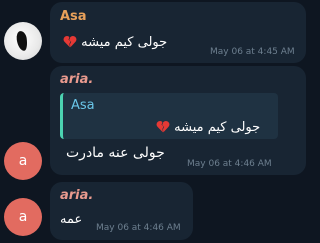  Describe the element at coordinates (124, 42) in the screenshot. I see `message-body: جولی کیم میشه` at that location.